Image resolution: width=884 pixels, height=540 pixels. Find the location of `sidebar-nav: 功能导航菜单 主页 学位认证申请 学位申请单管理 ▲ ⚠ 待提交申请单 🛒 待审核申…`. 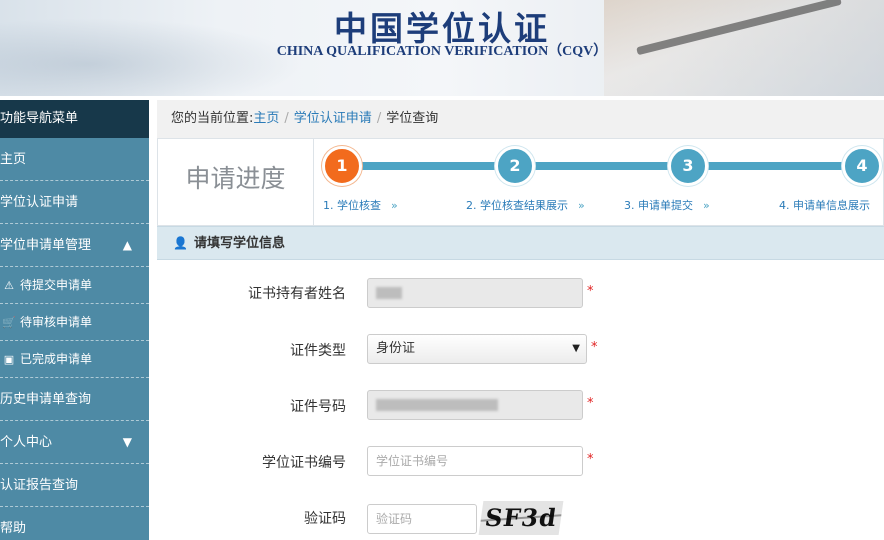

sidebar-nav: 功能导航菜单 主页 学位认证申请 学位申请单管理 ▲ ⚠ 待提交申请单 🛒 待审核申… is located at coordinates (74, 320).